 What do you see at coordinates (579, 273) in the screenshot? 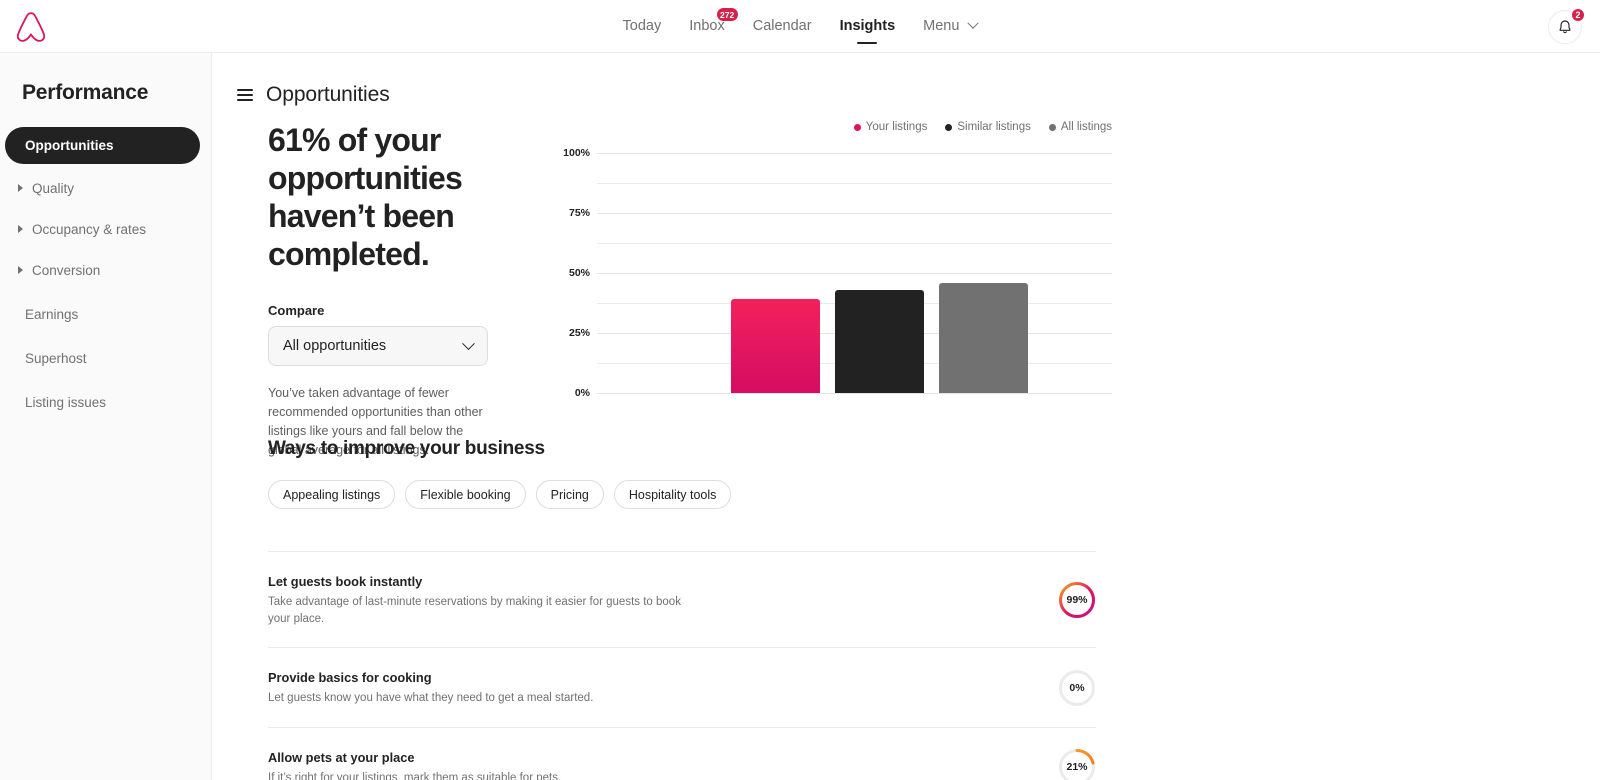
I see `y-tick-label: 50%` at bounding box center [579, 273].